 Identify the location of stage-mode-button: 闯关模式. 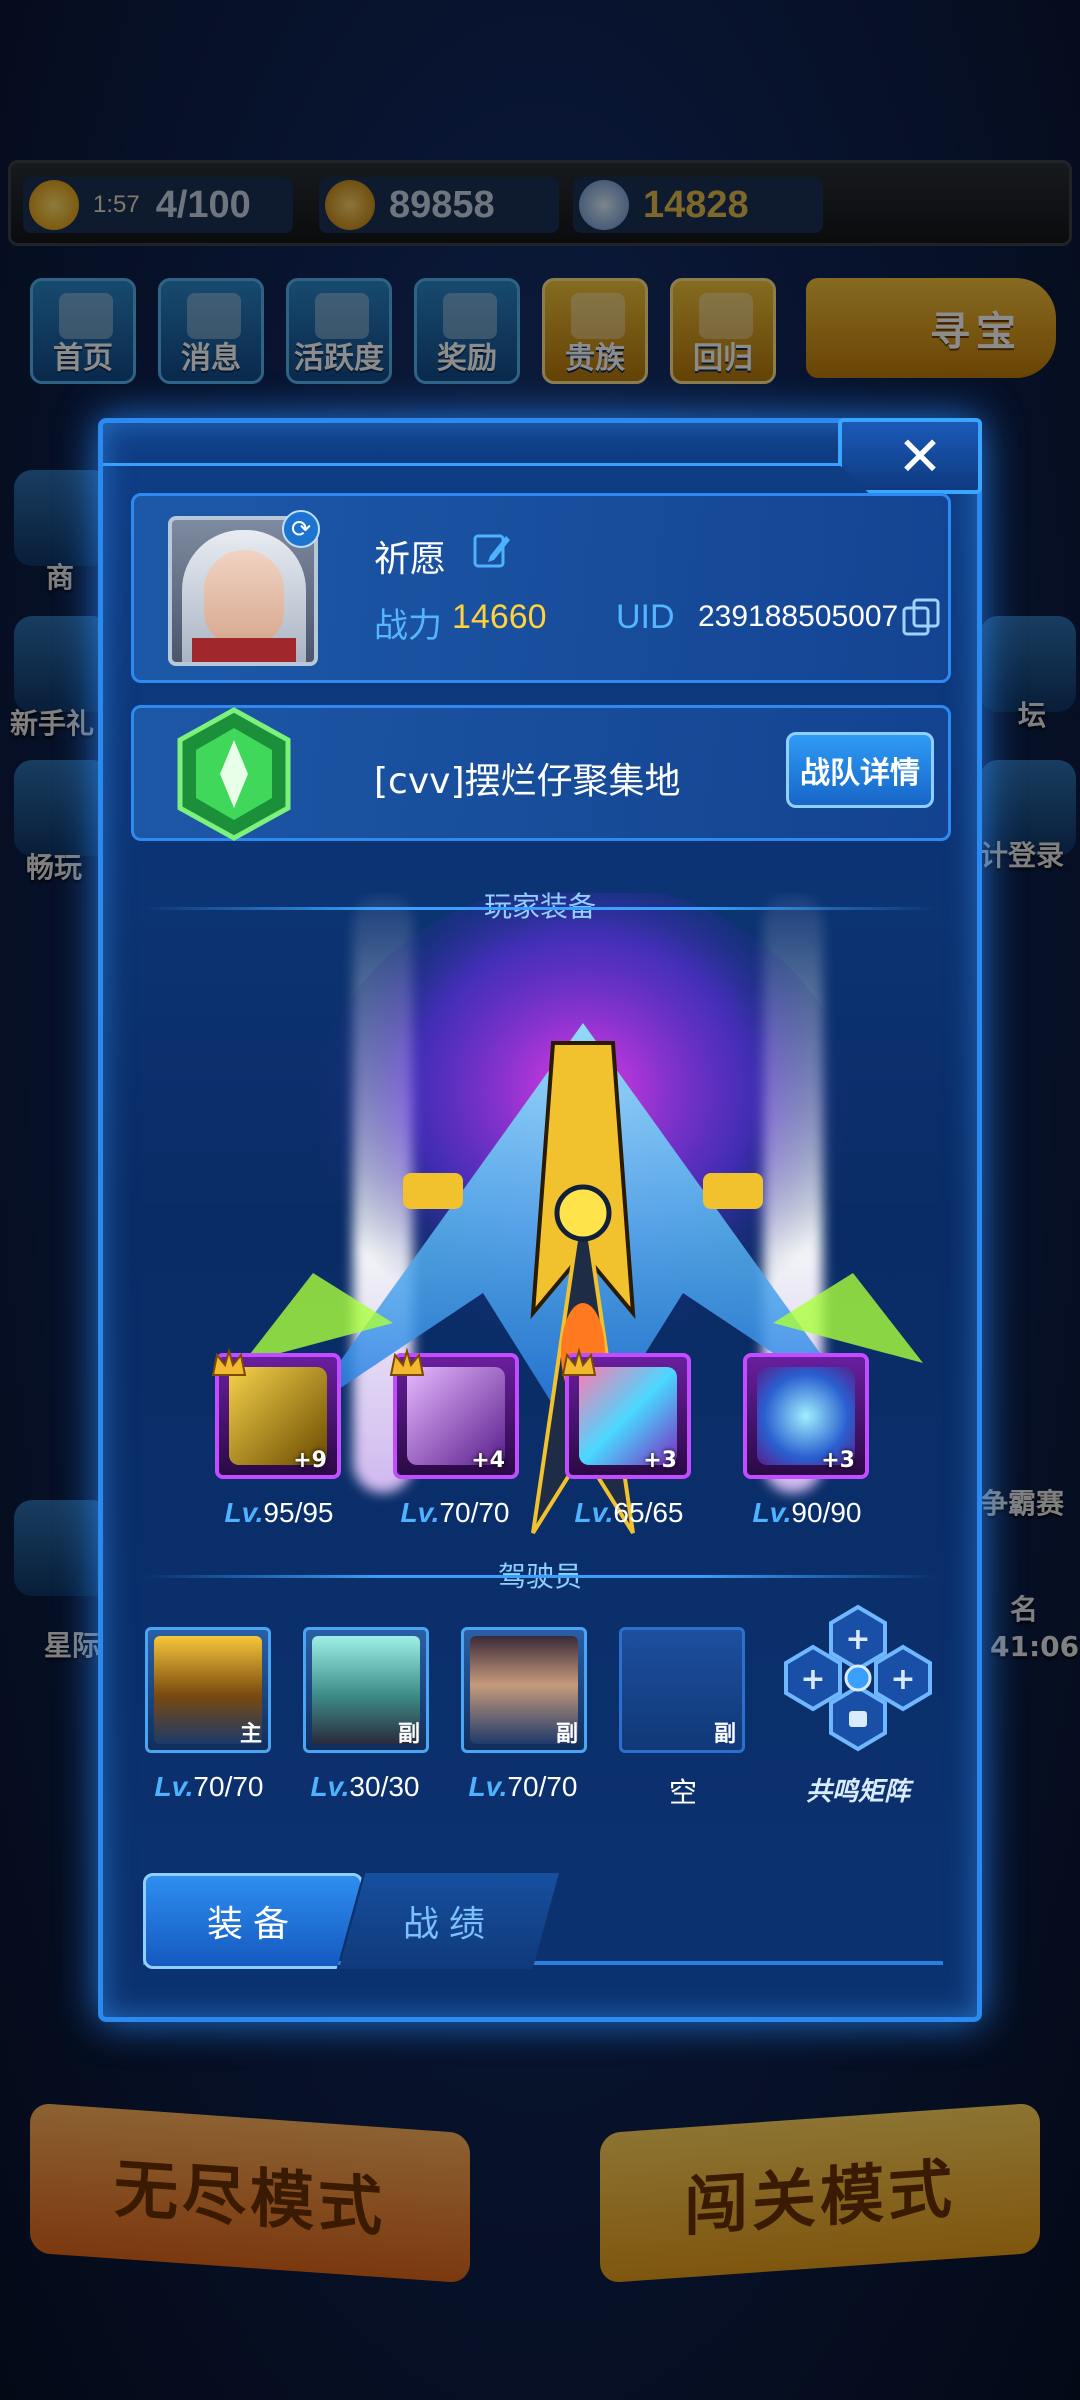
(820, 2193).